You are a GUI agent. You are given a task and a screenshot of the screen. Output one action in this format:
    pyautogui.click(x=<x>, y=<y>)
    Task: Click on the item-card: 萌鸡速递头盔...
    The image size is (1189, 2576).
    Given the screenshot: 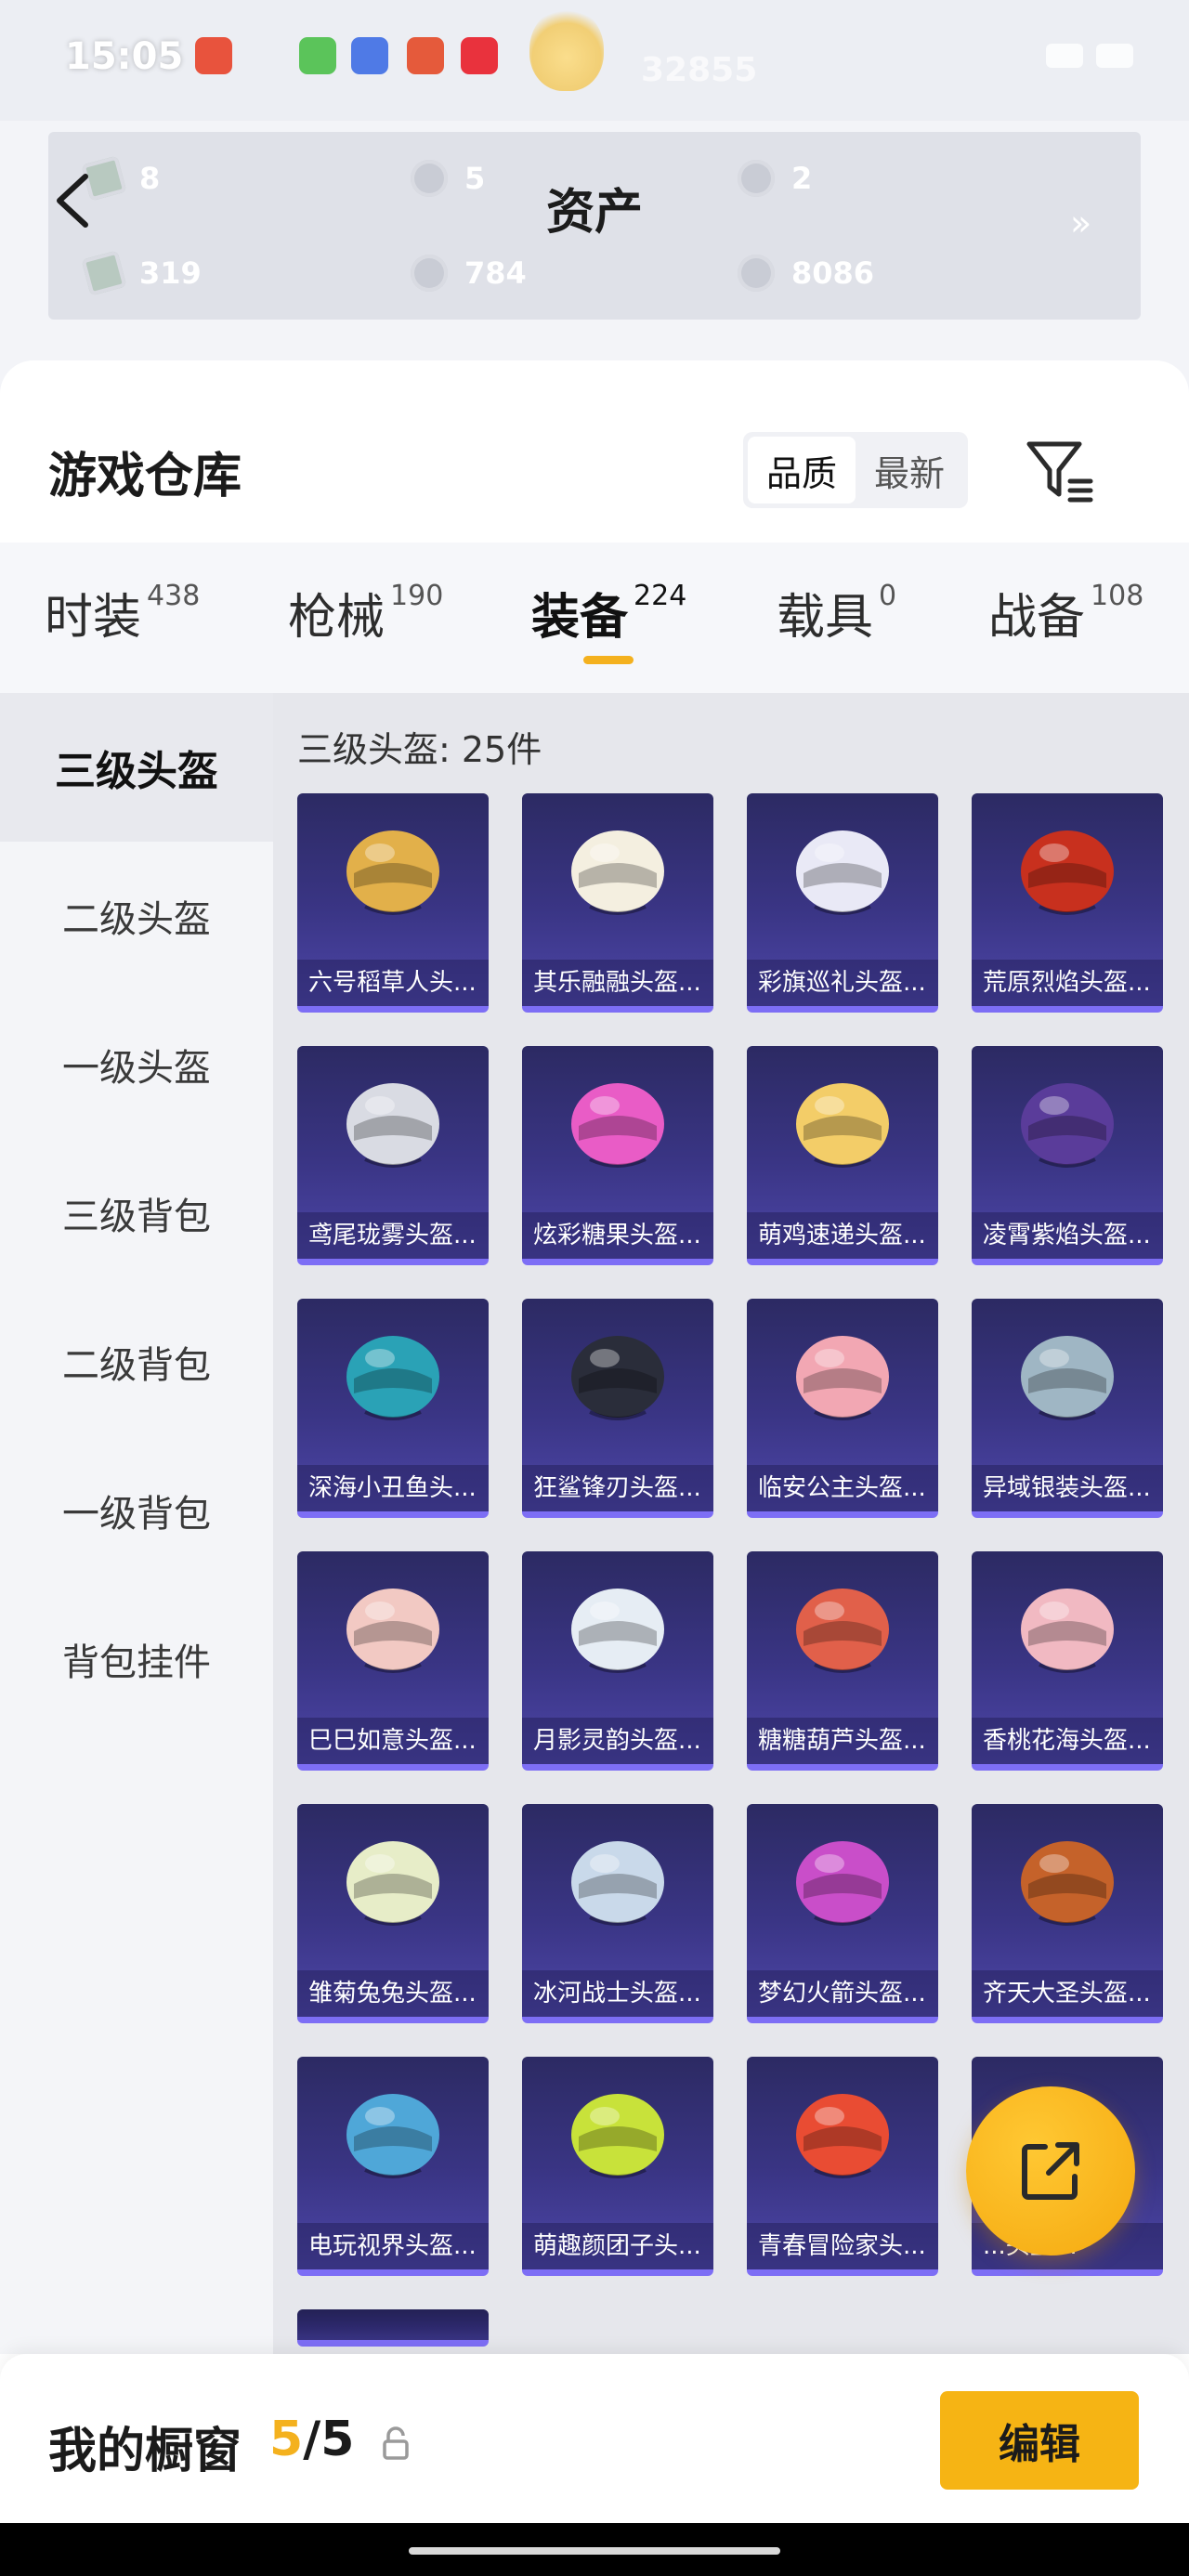 What is the action you would take?
    pyautogui.click(x=843, y=1155)
    